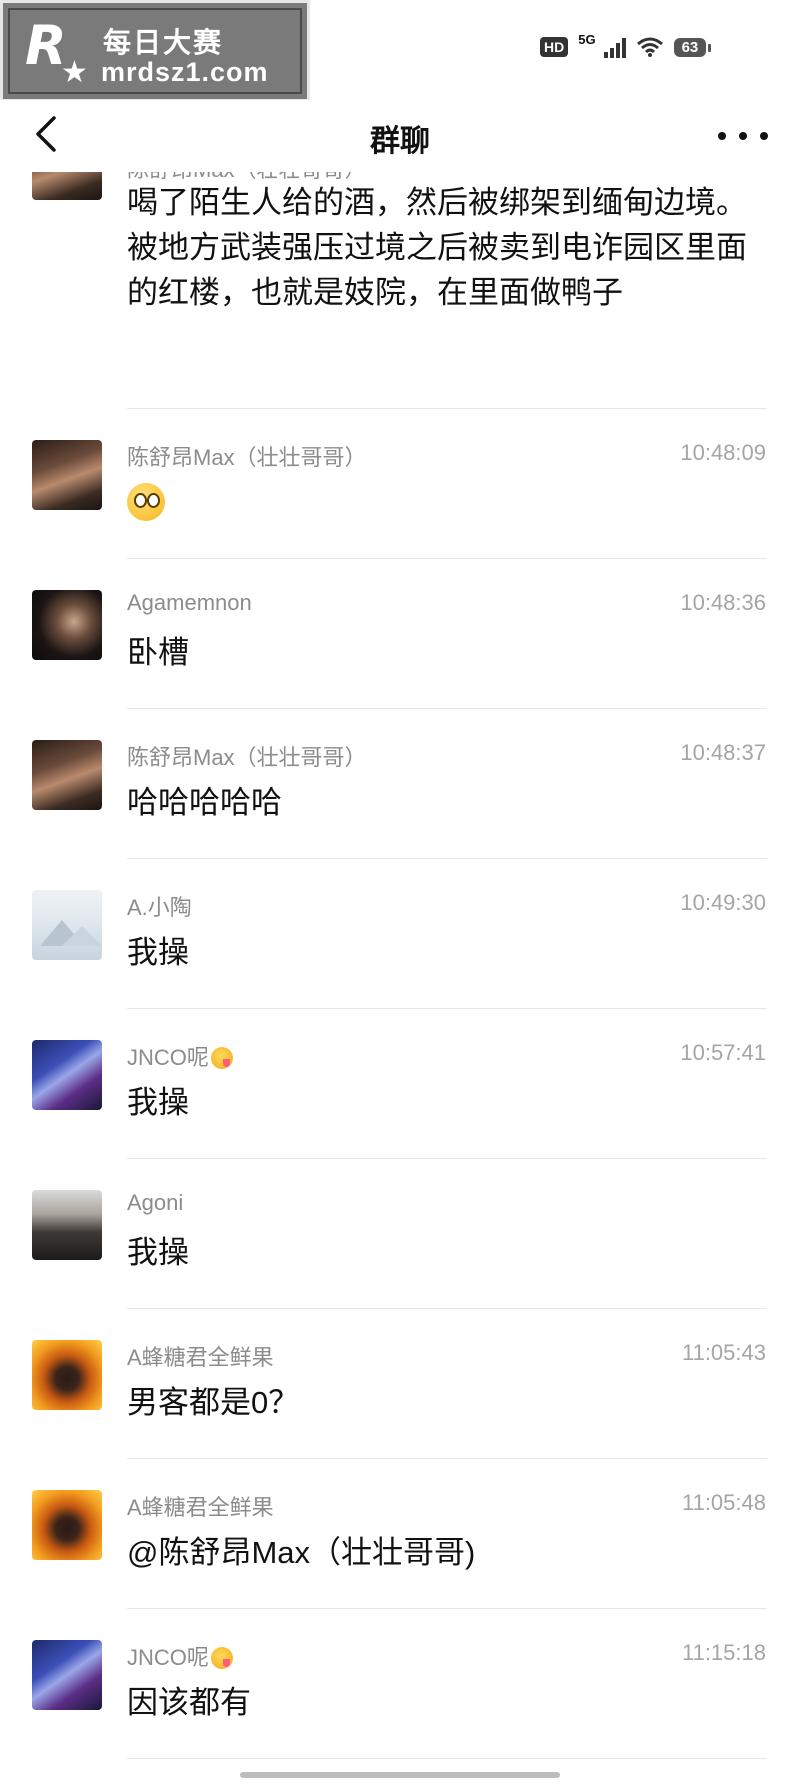  Describe the element at coordinates (723, 1502) in the screenshot. I see `message-time: 11:05:48` at that location.